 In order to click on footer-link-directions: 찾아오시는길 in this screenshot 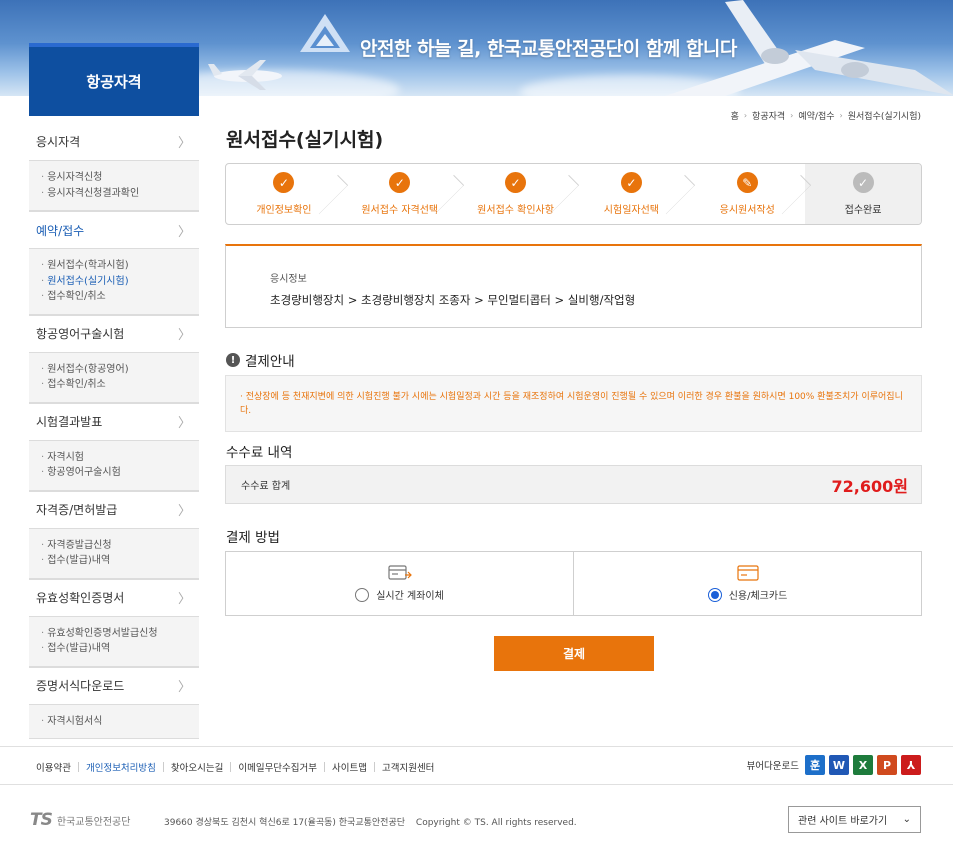, I will do `click(197, 767)`.